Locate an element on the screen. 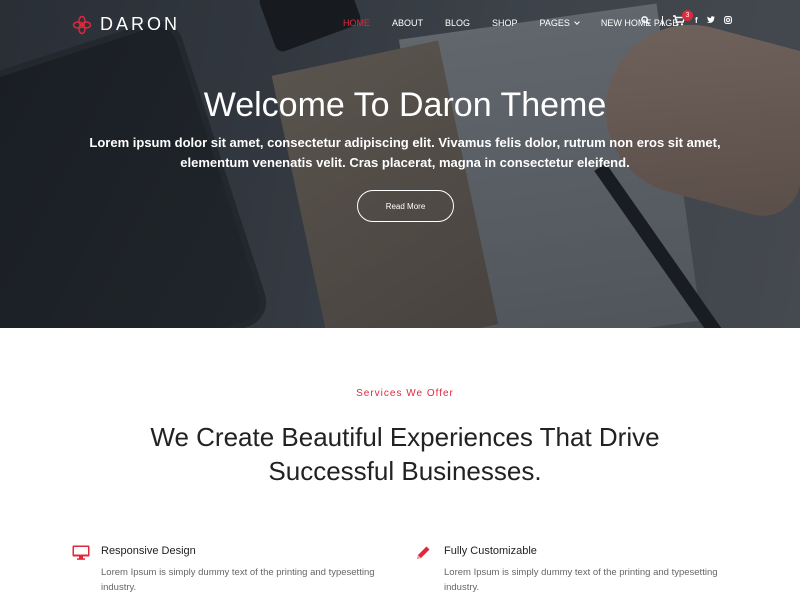  nav-item-label: SHOP is located at coordinates (505, 23).